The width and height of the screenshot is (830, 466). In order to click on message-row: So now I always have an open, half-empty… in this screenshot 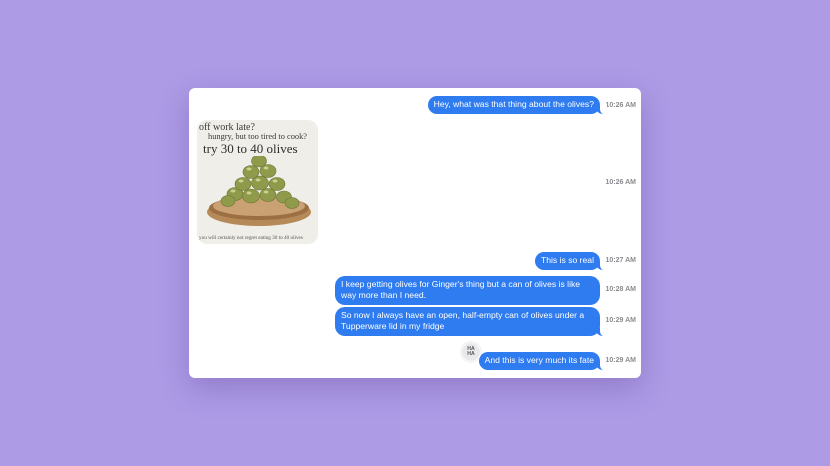, I will do `click(415, 322)`.